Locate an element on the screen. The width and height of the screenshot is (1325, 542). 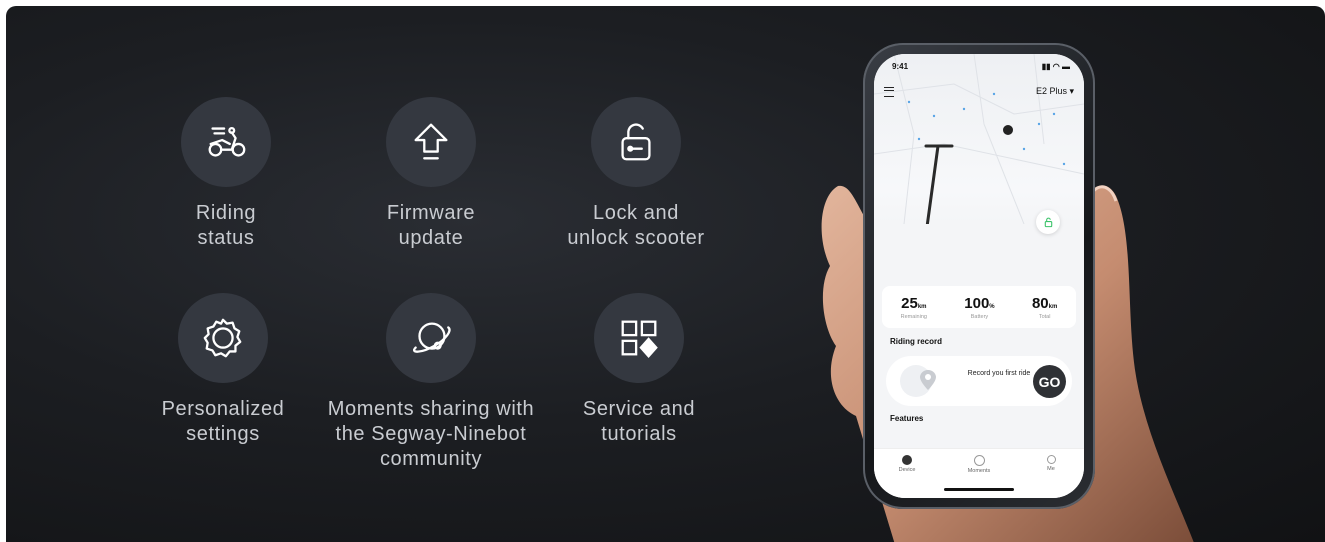
scooter-riding-icon is located at coordinates (227, 141).